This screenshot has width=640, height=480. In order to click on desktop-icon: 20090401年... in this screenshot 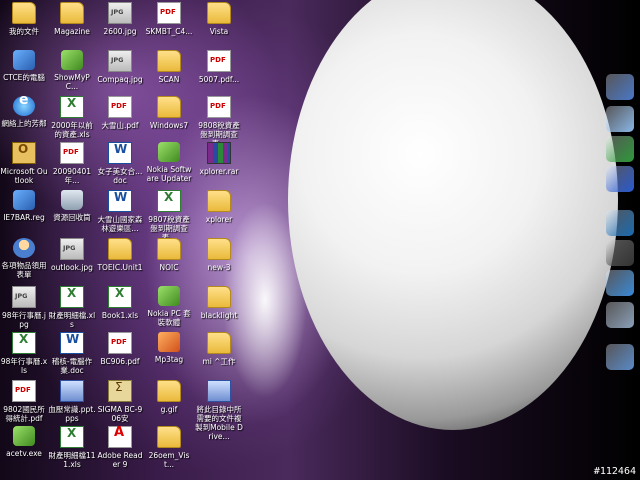, I will do `click(72, 163)`.